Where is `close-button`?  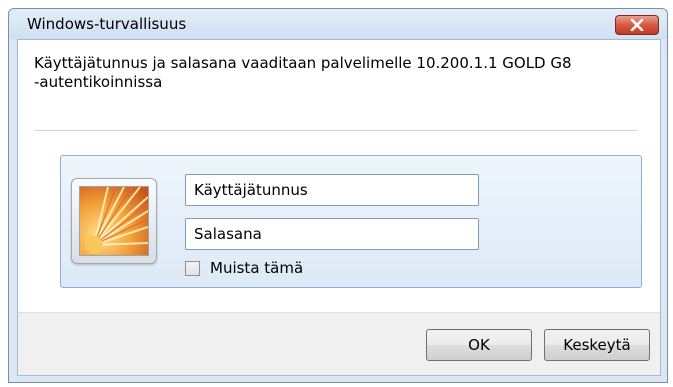 close-button is located at coordinates (637, 25).